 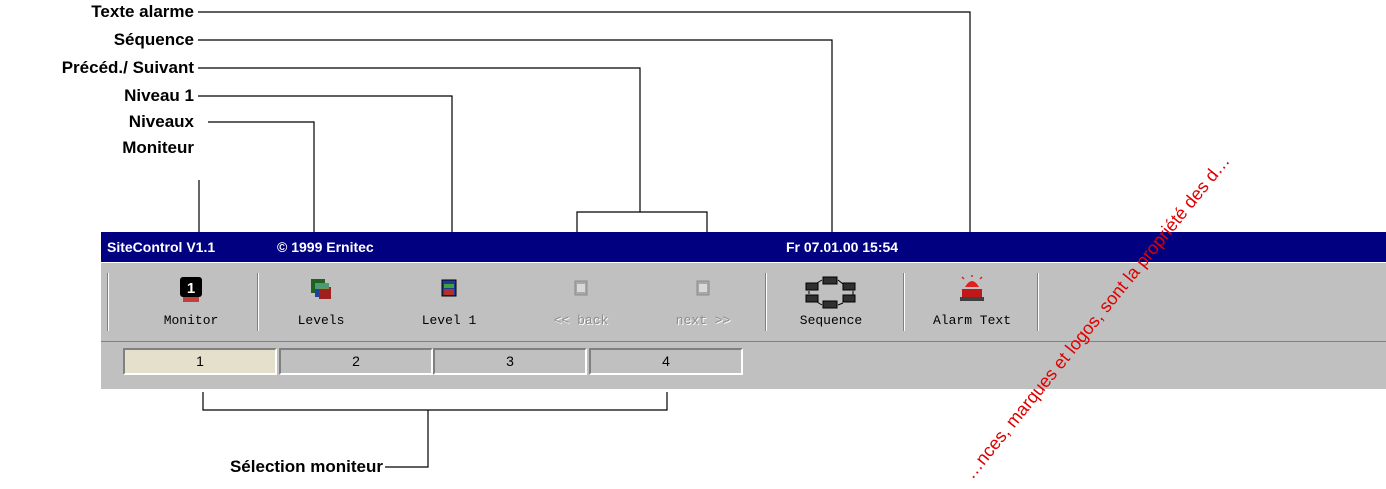 I want to click on level1-label: Level 1, so click(x=449, y=320).